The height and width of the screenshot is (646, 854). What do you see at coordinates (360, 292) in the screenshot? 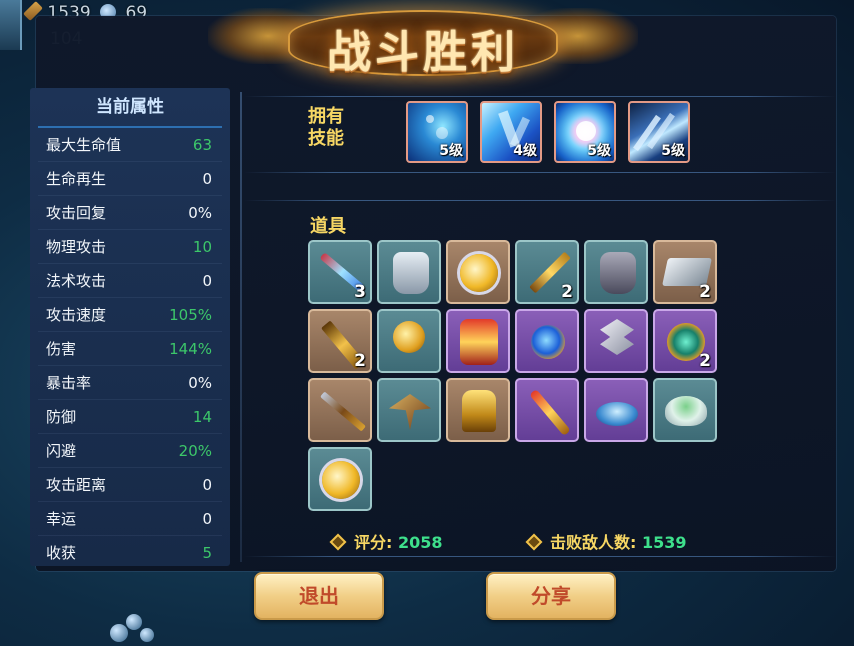
I see `item-count: 3` at bounding box center [360, 292].